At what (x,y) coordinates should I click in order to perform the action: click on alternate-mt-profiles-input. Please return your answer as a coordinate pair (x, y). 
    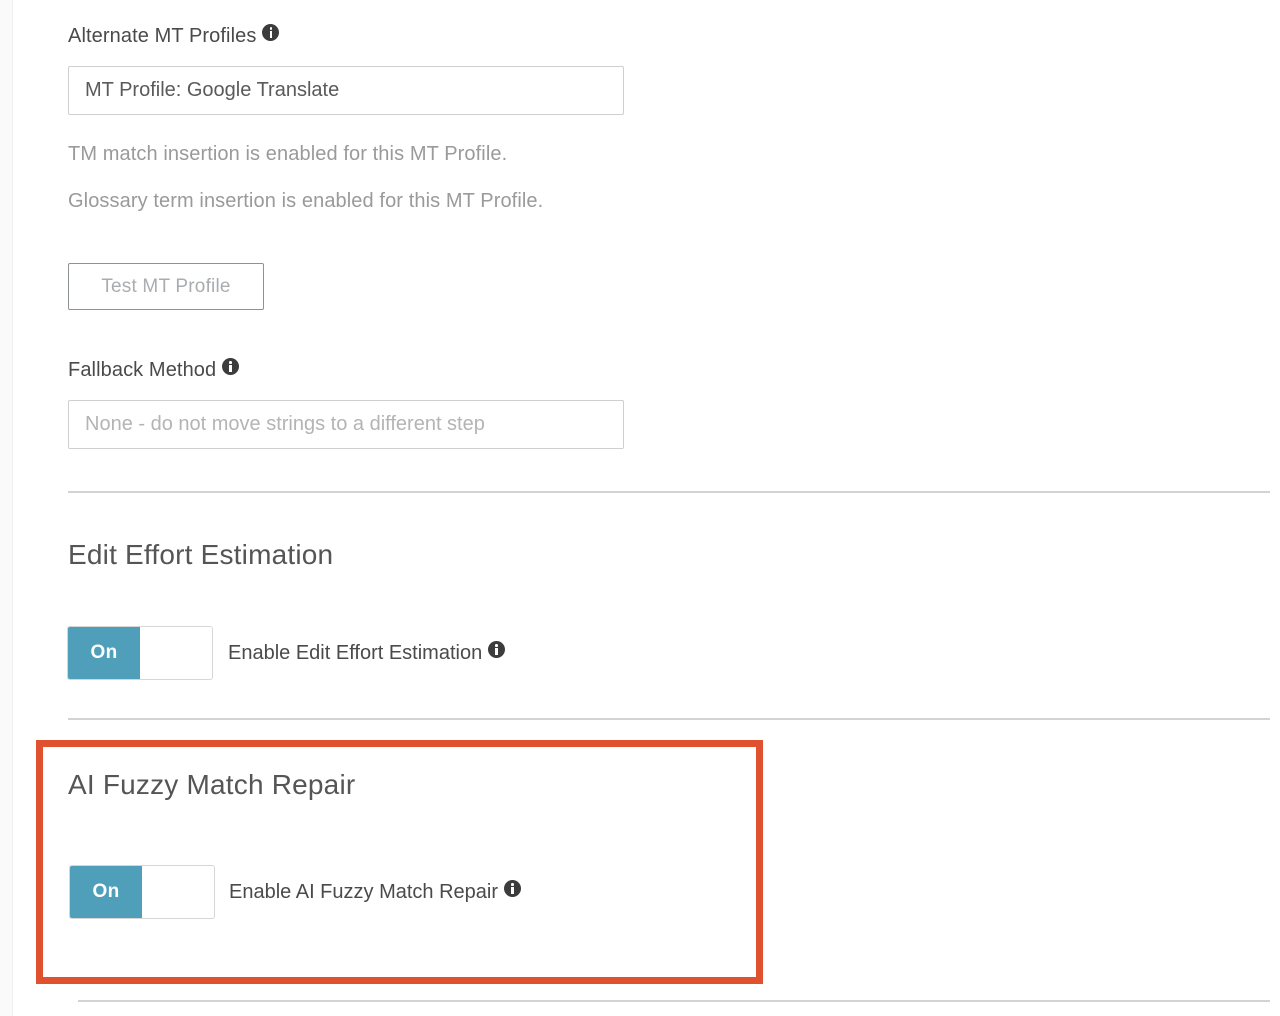
    Looking at the image, I should click on (346, 90).